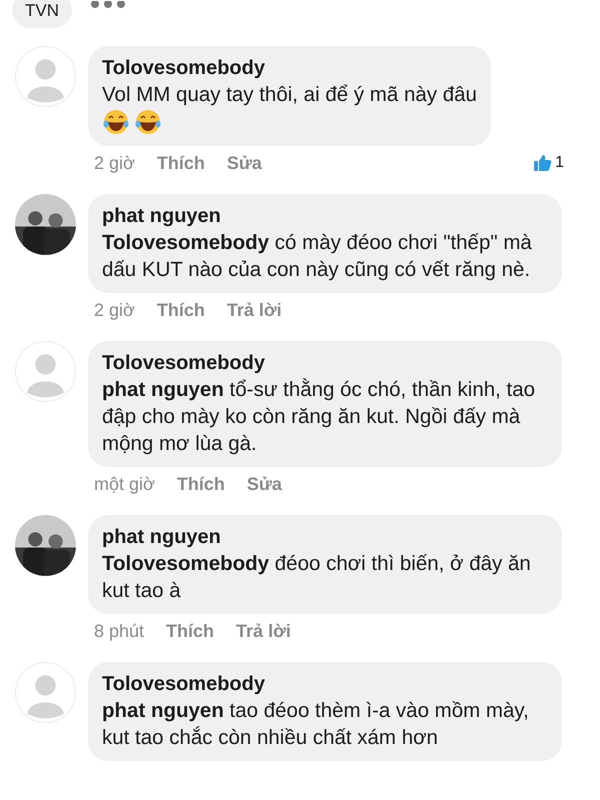 The image size is (600, 800). What do you see at coordinates (317, 577) in the screenshot?
I see `comment-text: Tolovesomebody đéoo chơi thì biến, ở đây ăn kut tao à` at bounding box center [317, 577].